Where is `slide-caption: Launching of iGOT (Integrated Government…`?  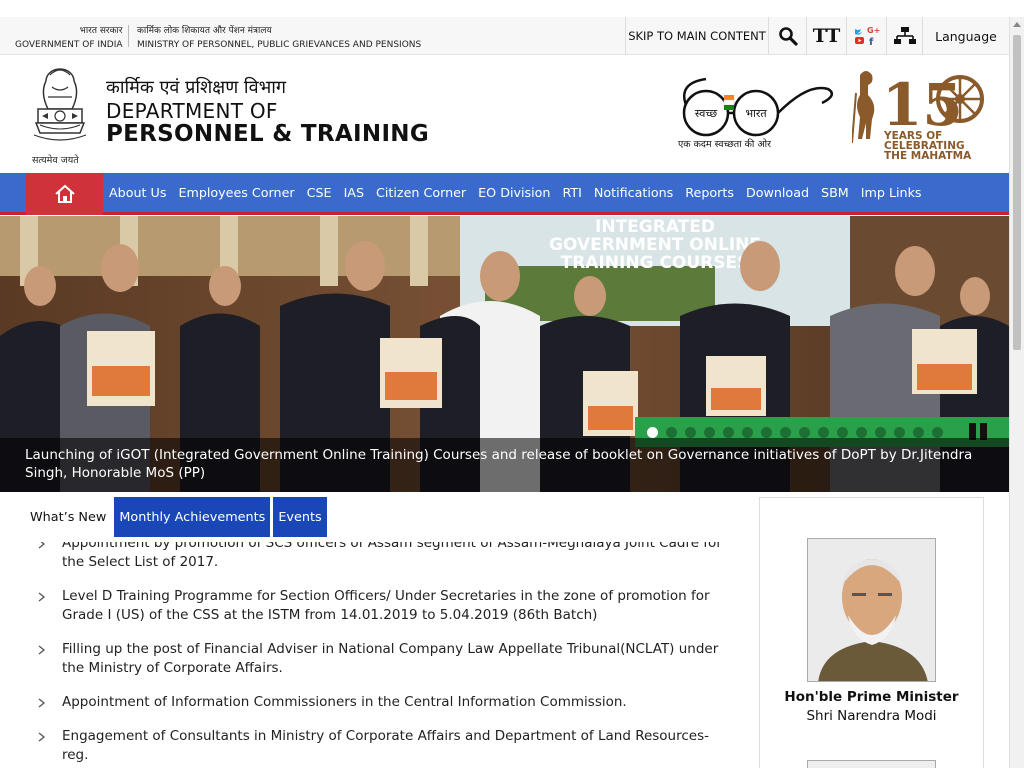 slide-caption: Launching of iGOT (Integrated Government… is located at coordinates (499, 464).